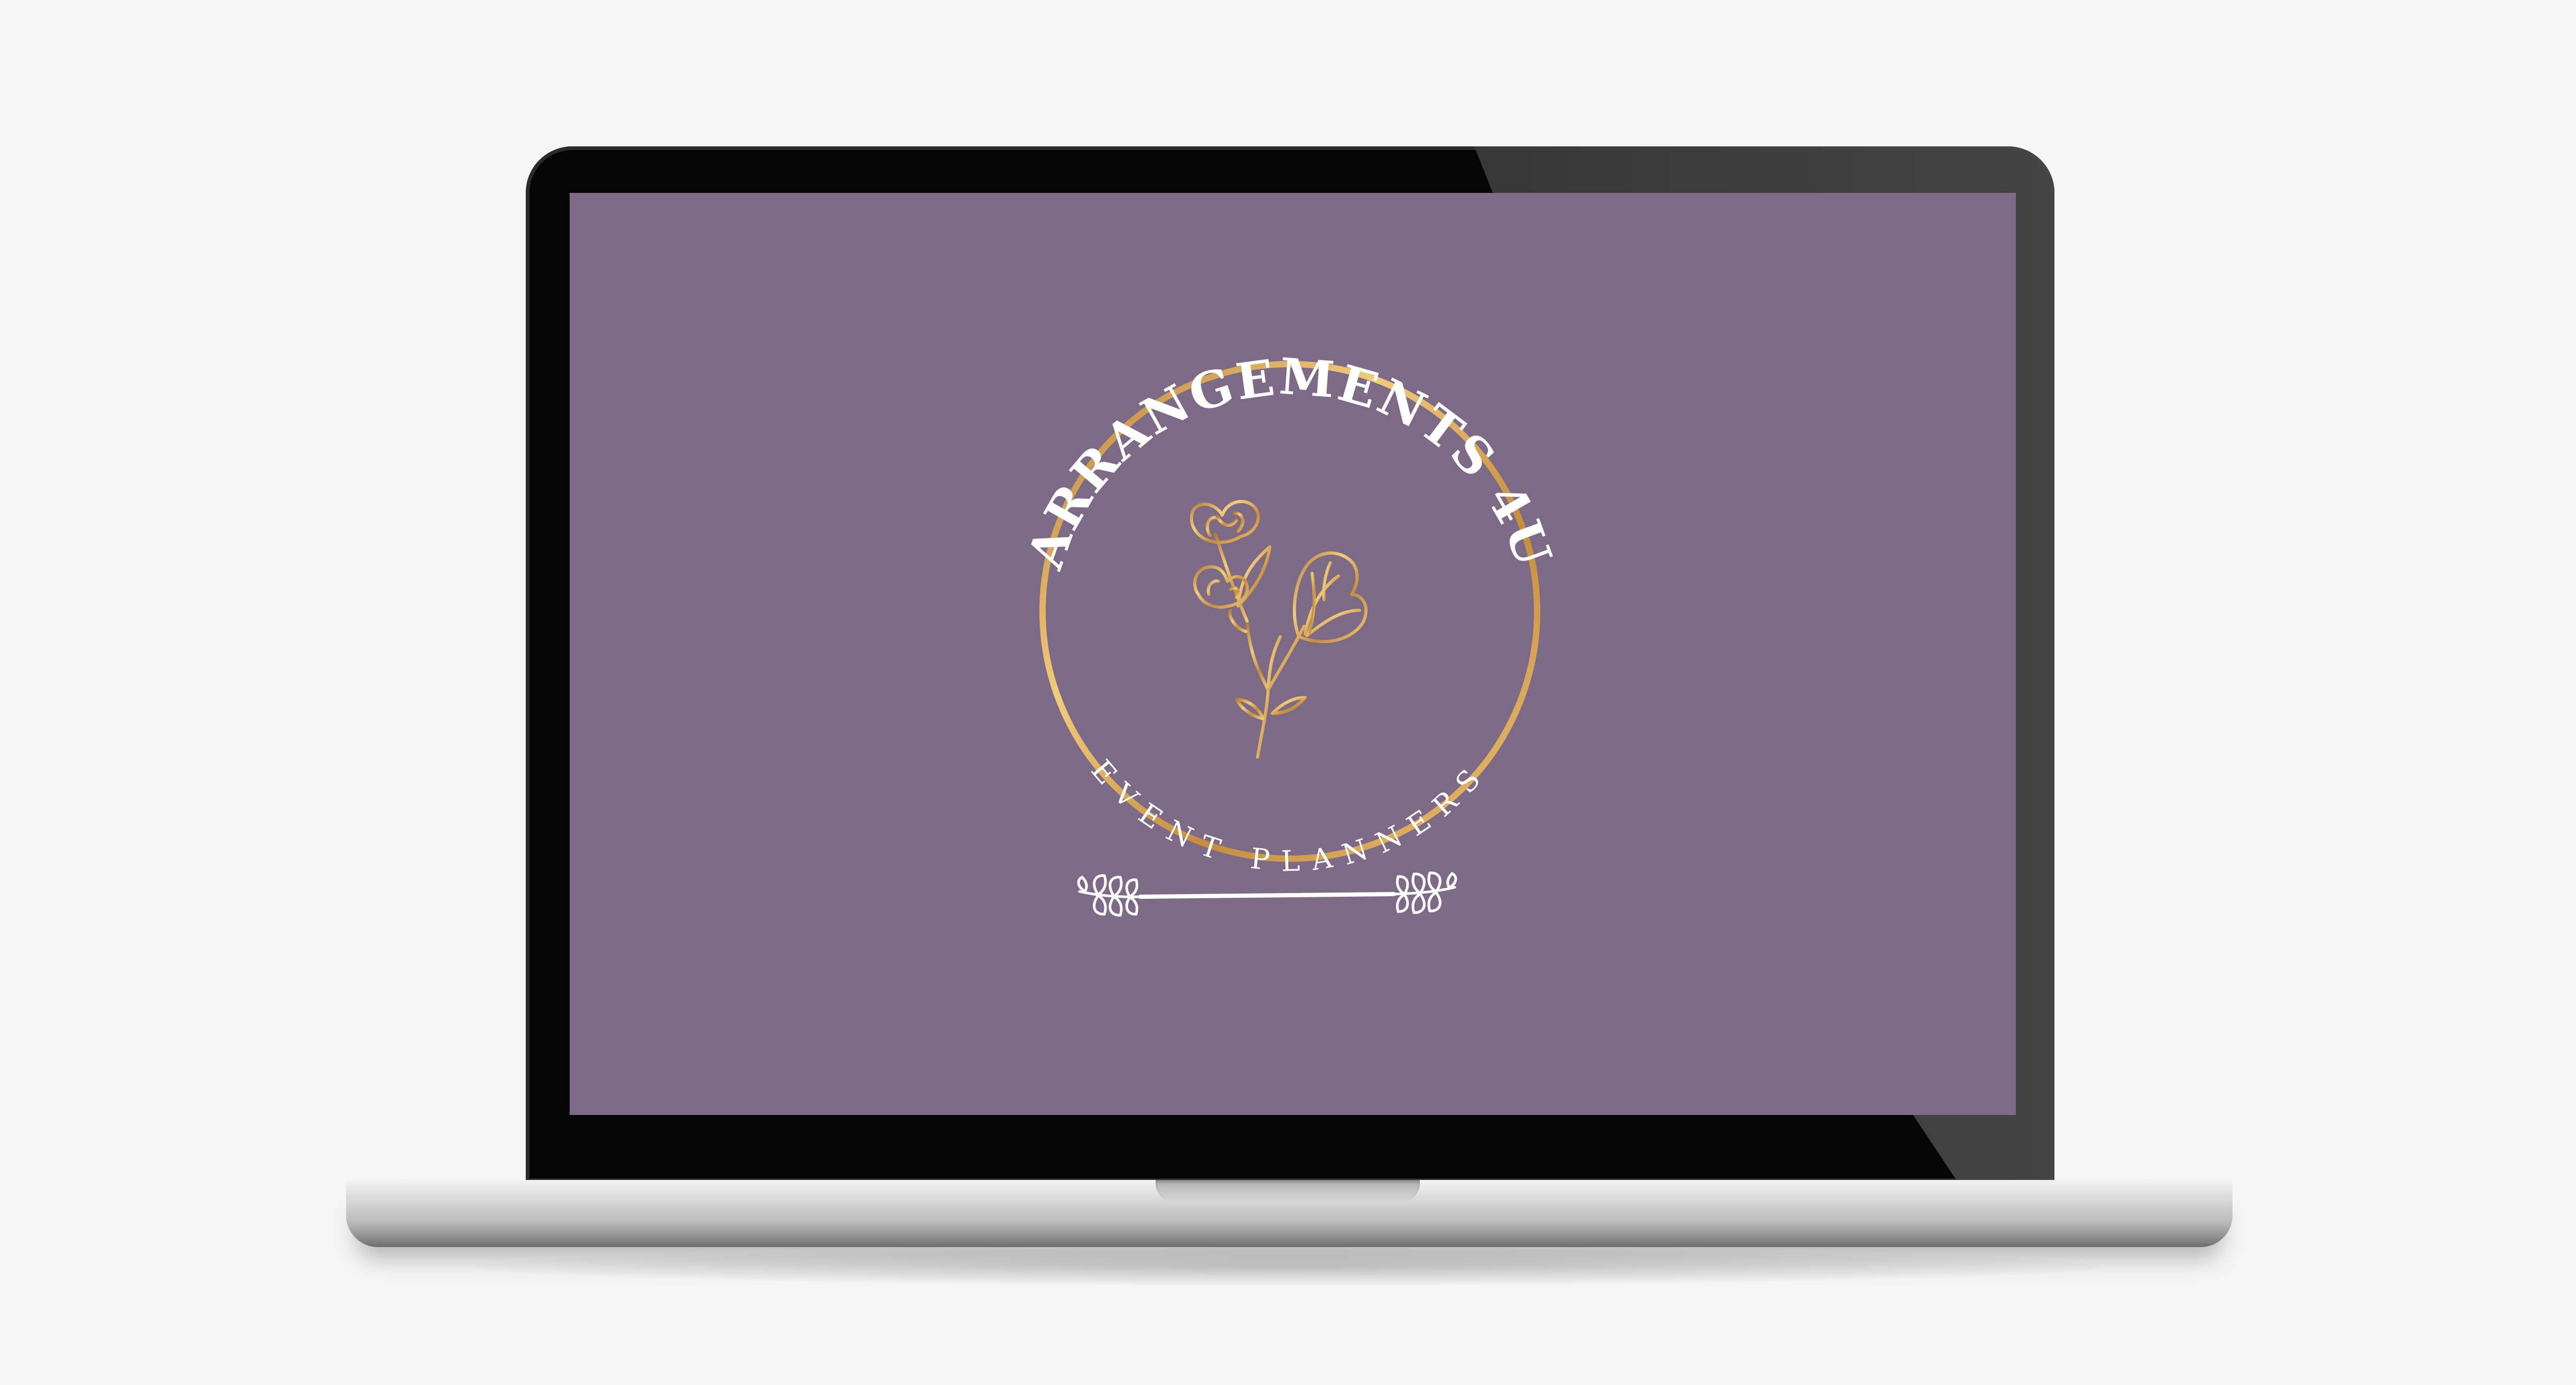 This screenshot has width=2576, height=1385. I want to click on laptop-shadow, so click(1288, 1267).